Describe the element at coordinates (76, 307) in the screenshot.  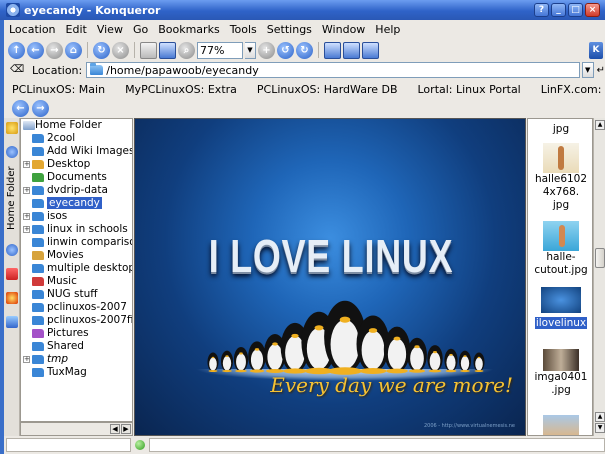
I see `tree-item: pclinuxos-2007` at that location.